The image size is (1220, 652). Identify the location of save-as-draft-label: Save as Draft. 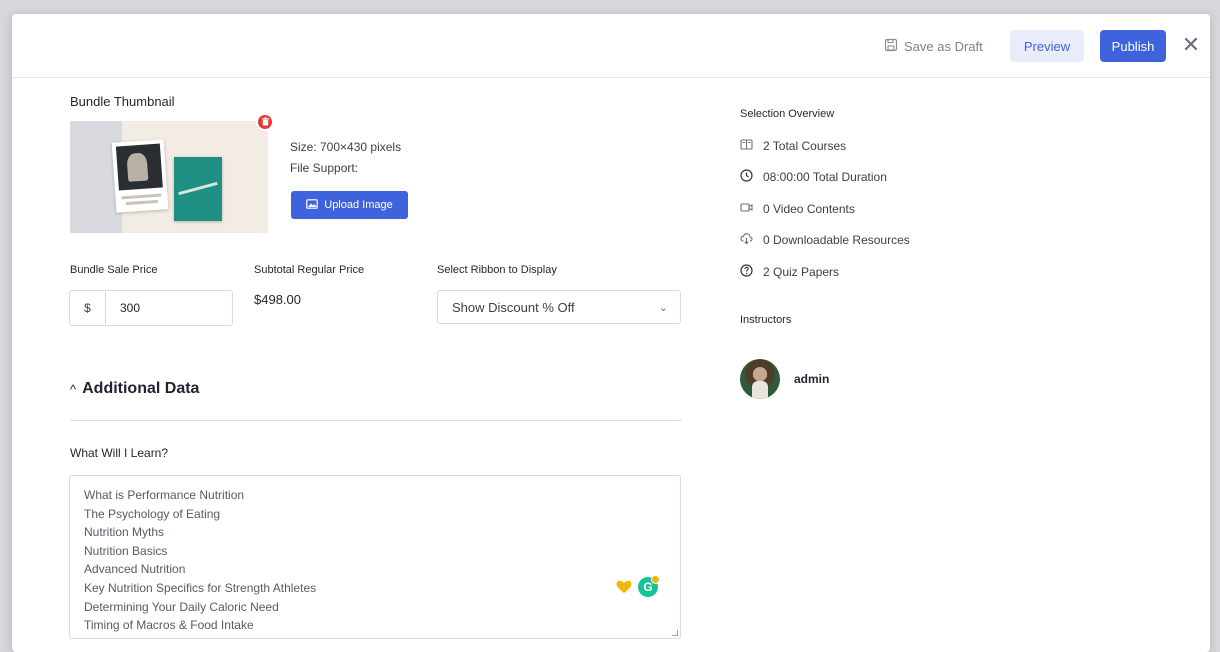
(943, 46).